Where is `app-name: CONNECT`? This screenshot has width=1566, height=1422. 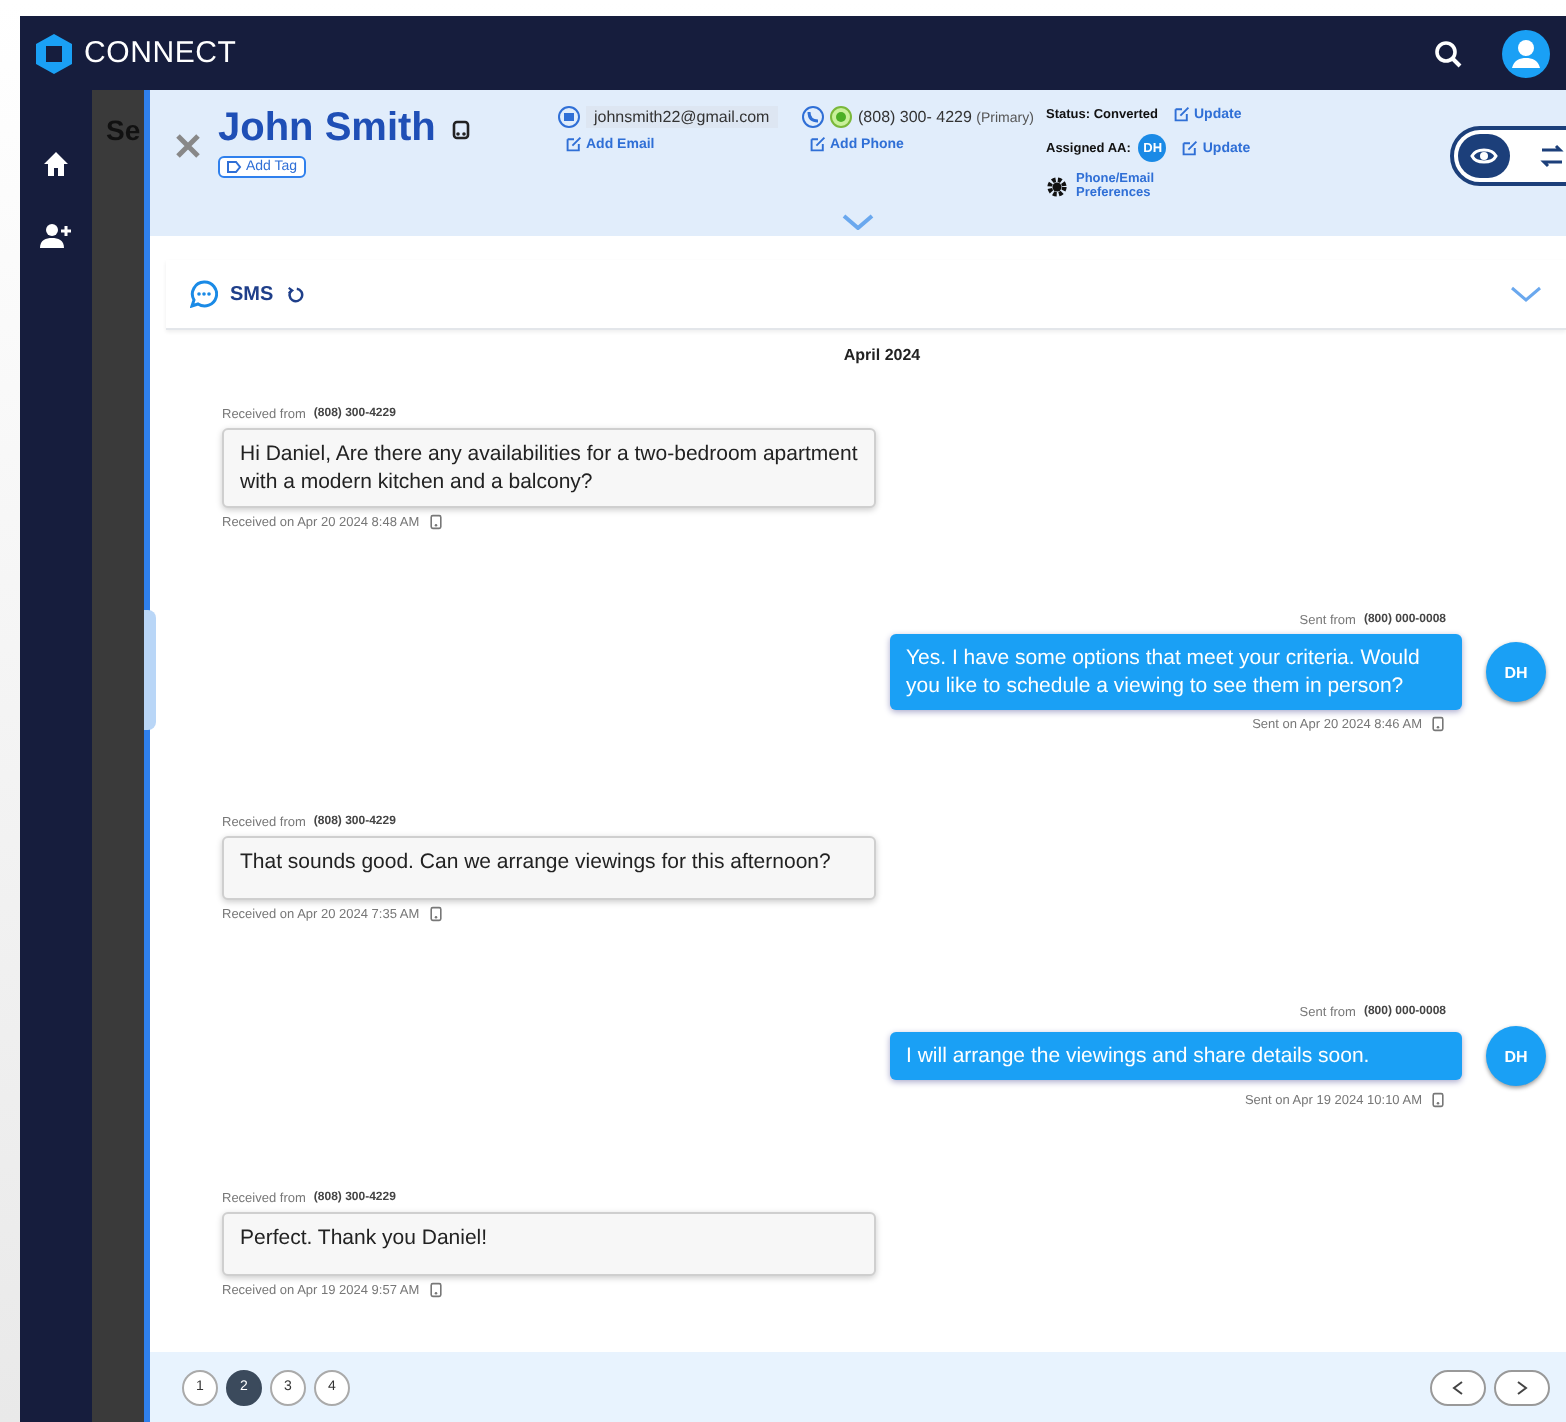 app-name: CONNECT is located at coordinates (160, 53).